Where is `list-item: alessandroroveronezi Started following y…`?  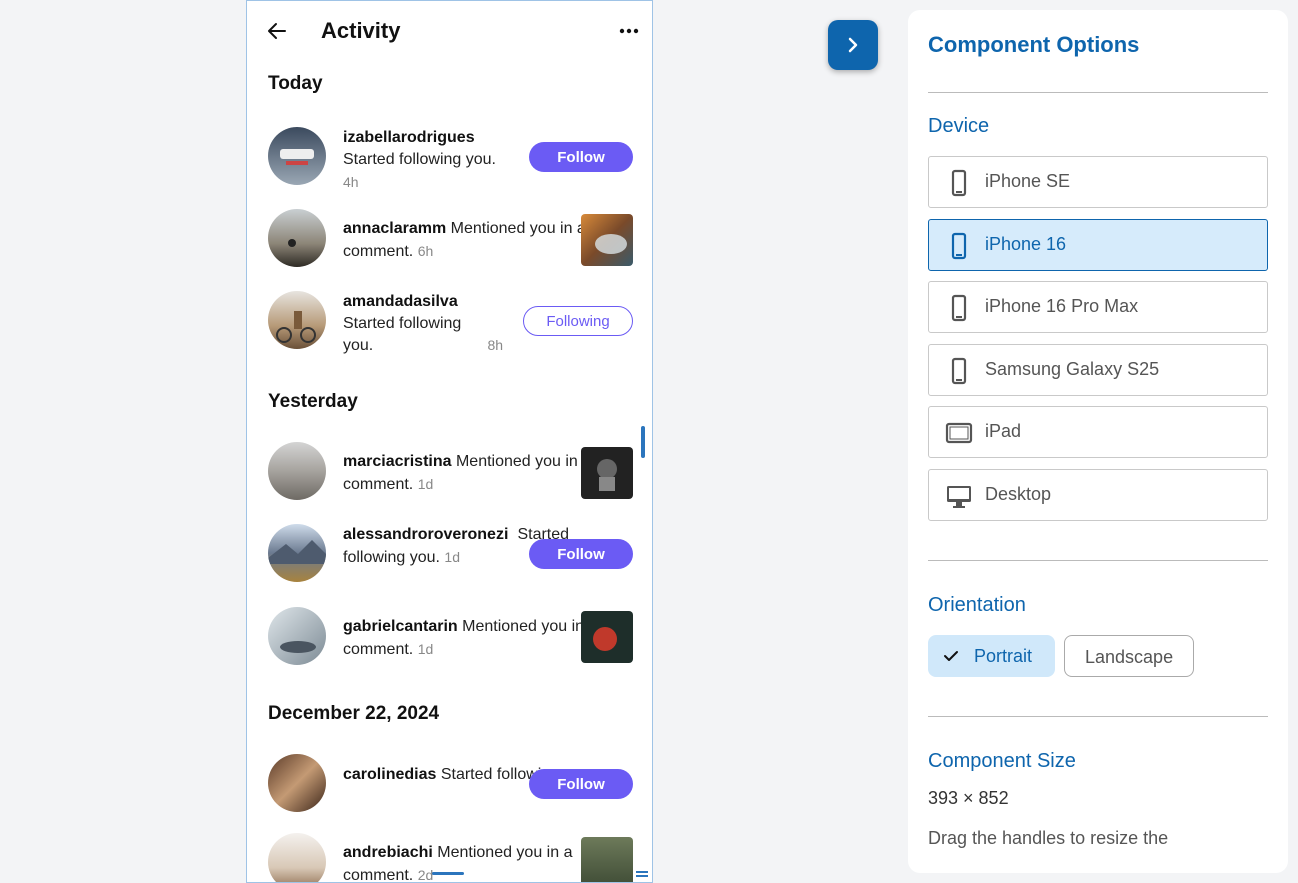
list-item: alessandroroveronezi Started following y… is located at coordinates (450, 556).